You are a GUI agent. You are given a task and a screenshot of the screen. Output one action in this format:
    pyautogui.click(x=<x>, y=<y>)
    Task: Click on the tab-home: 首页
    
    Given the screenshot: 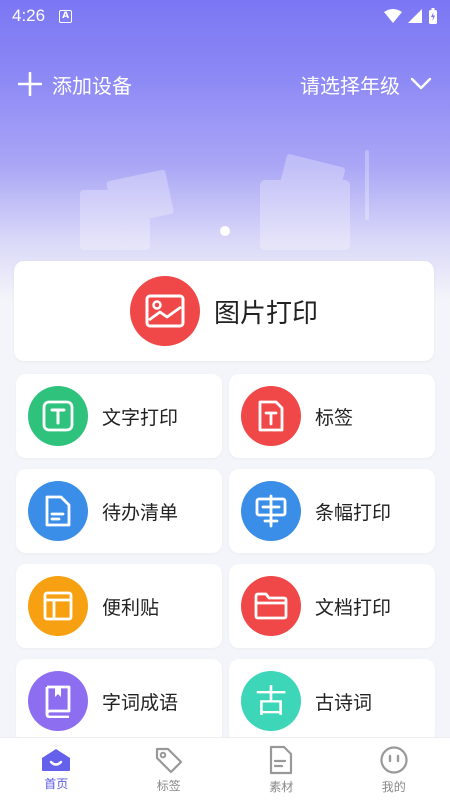 What is the action you would take?
    pyautogui.click(x=56, y=769)
    